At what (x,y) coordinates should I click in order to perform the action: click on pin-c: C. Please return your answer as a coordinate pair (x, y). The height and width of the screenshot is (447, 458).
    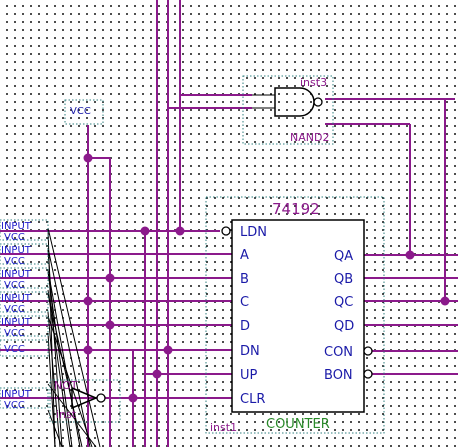
    Looking at the image, I should click on (244, 302).